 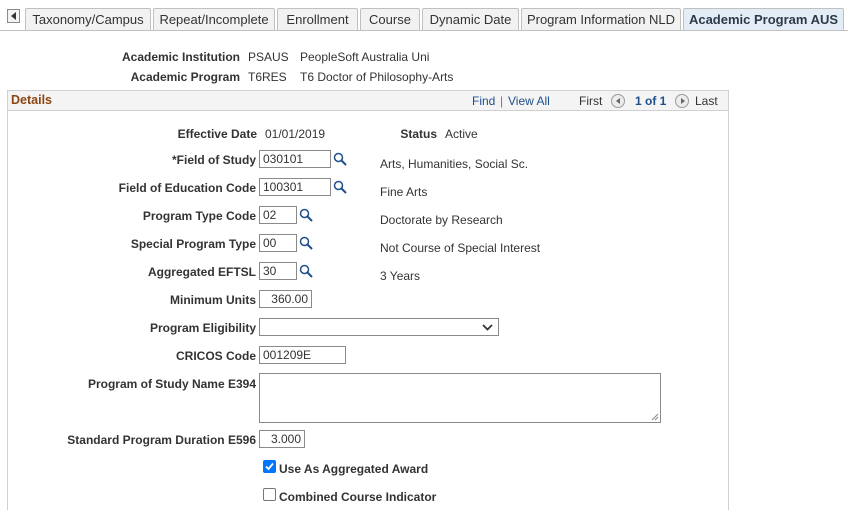 What do you see at coordinates (591, 101) in the screenshot?
I see `first-label: First` at bounding box center [591, 101].